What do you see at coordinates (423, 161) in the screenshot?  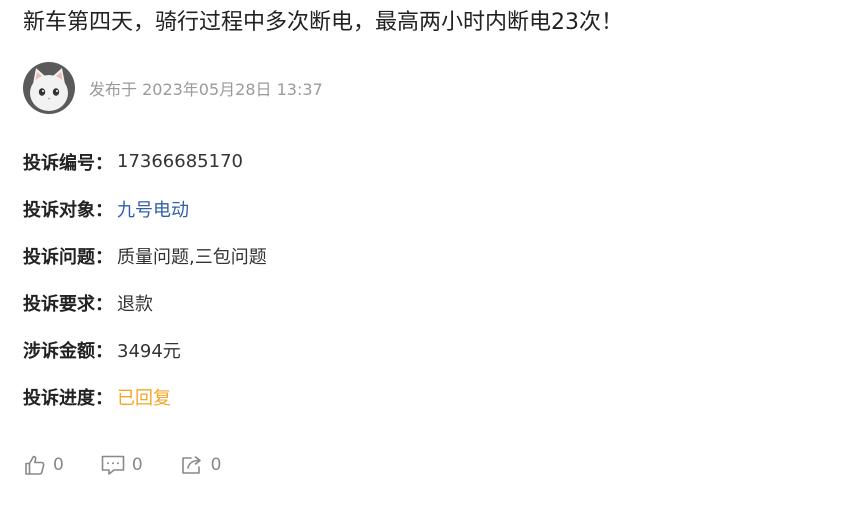 I see `complaint-number-row: 投诉编号： 17366685170` at bounding box center [423, 161].